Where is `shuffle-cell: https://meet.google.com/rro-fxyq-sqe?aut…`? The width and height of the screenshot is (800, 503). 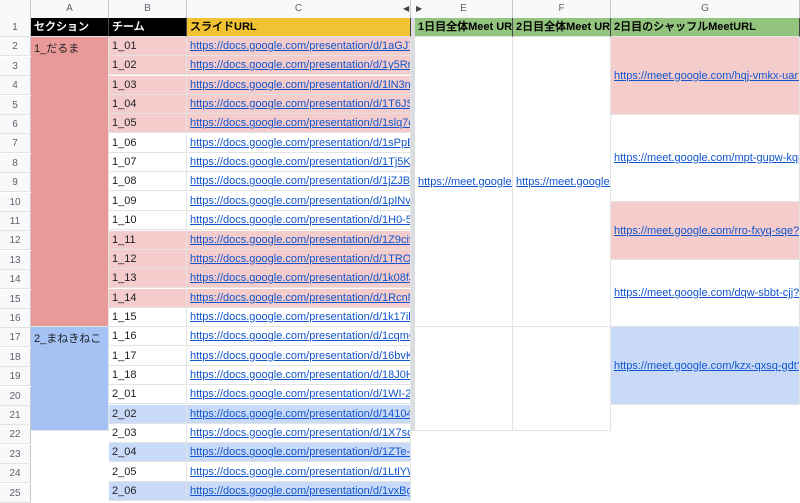
shuffle-cell: https://meet.google.com/rro-fxyq-sqe?aut… is located at coordinates (705, 231).